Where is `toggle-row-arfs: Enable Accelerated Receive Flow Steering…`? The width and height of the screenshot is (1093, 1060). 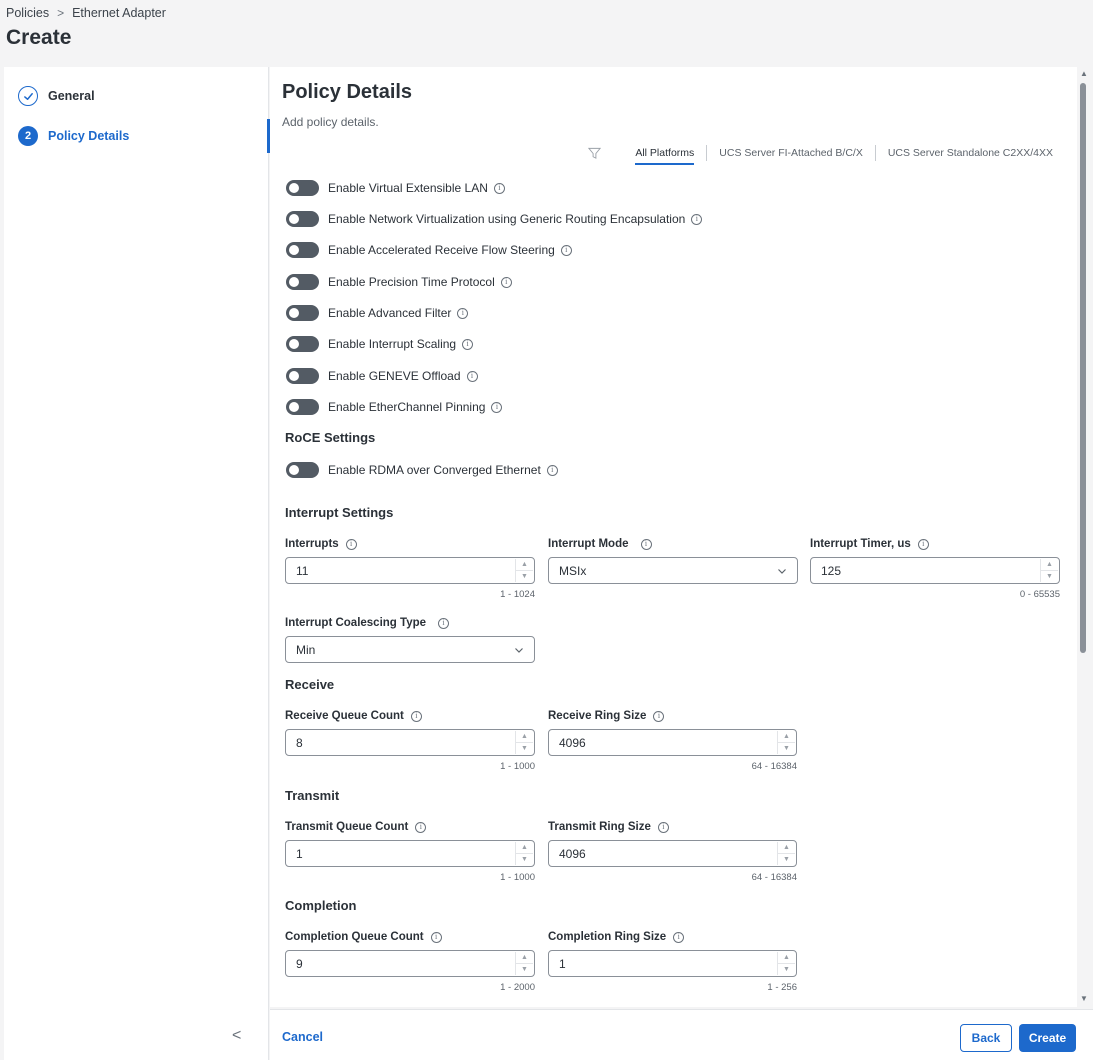
toggle-row-arfs: Enable Accelerated Receive Flow Steering… is located at coordinates (429, 250).